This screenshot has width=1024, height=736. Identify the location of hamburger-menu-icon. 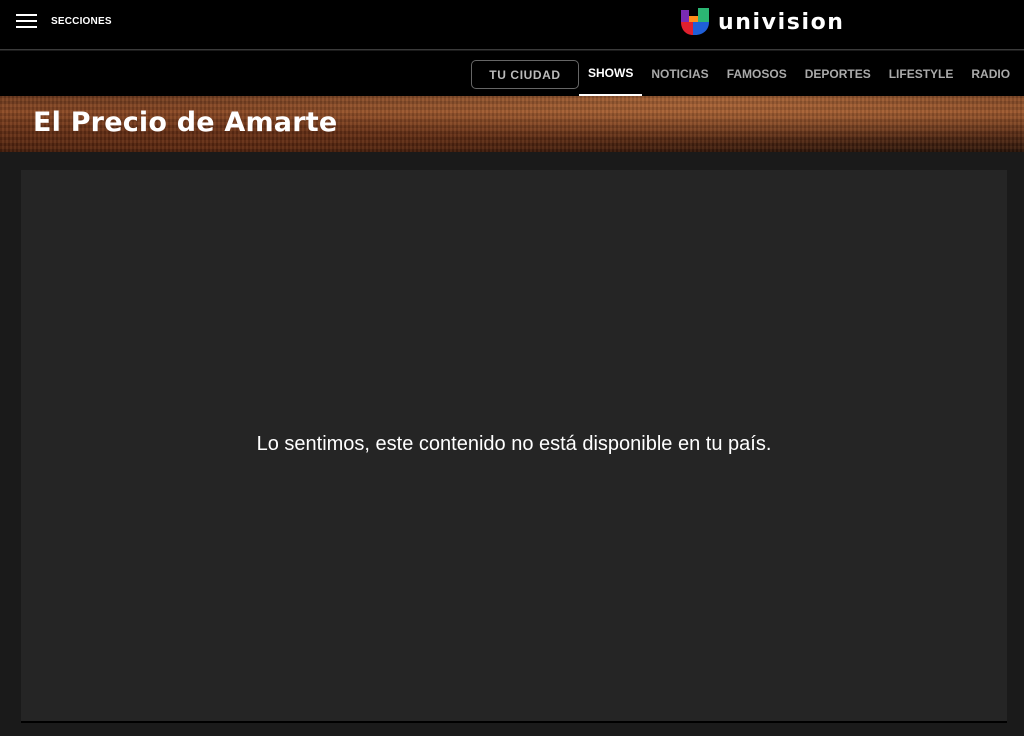
(27, 22).